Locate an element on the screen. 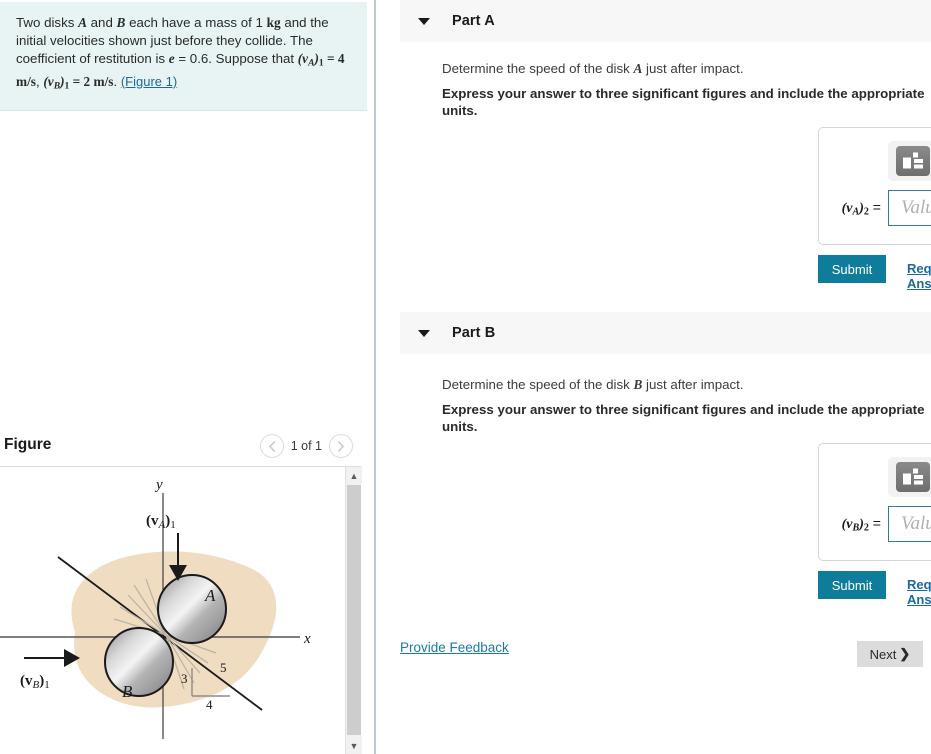  figure-1-link: (Figure 1) is located at coordinates (149, 81).